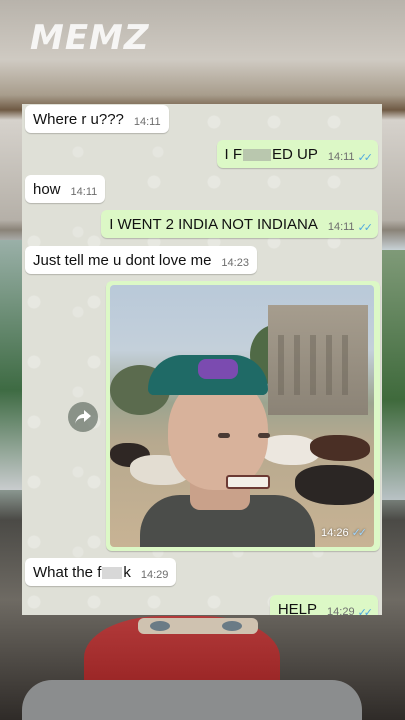 Image resolution: width=405 pixels, height=720 pixels. I want to click on message-incoming: Where r u??? 14:11, so click(97, 119).